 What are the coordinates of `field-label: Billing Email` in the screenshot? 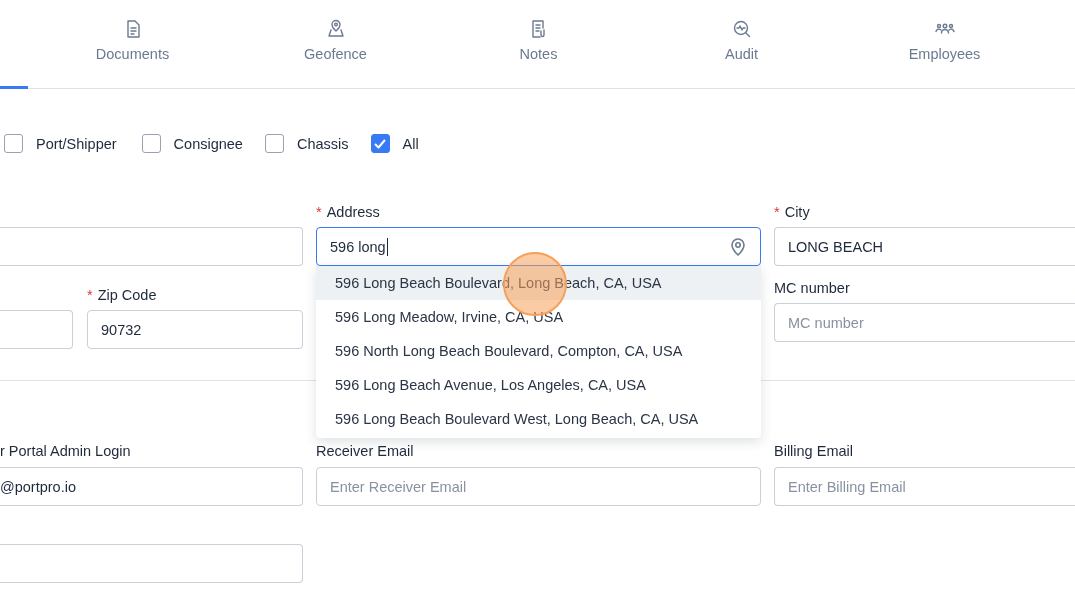 It's located at (813, 450).